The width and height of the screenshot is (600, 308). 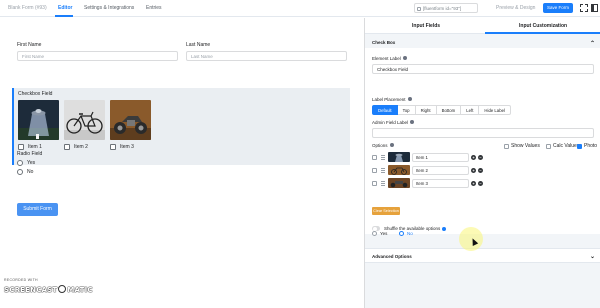 I want to click on screencast-watermark: RECORDED WITH SCREENCAST MATIC, so click(x=48, y=291).